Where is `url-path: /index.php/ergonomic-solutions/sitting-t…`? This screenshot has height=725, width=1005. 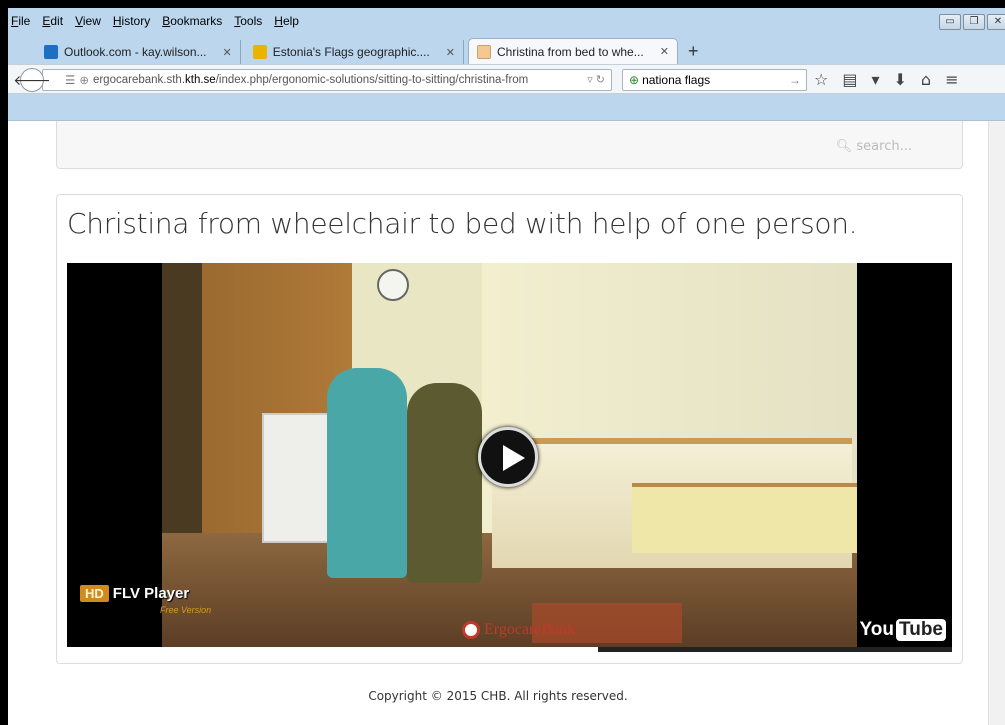
url-path: /index.php/ergonomic-solutions/sitting-t… is located at coordinates (372, 80).